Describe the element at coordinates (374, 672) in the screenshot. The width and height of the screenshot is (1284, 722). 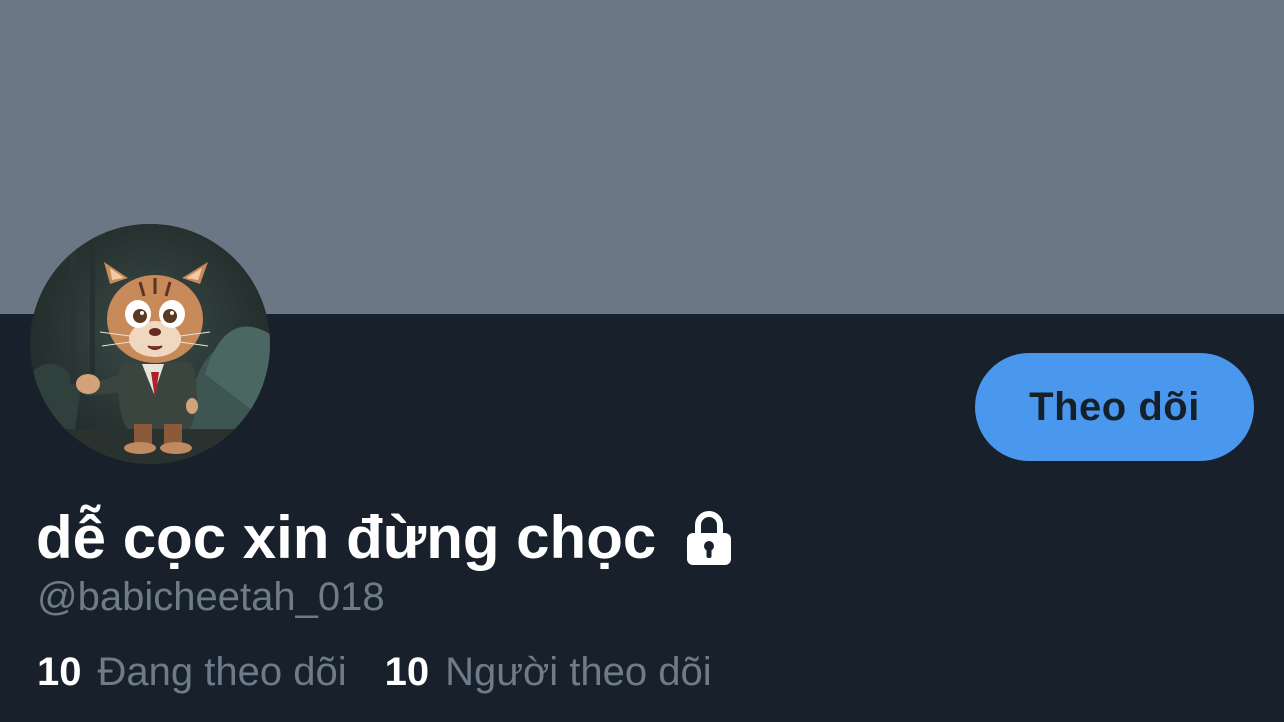
I see `profile-stats: 10 Đang theo dõi 10 Người theo dõi` at that location.